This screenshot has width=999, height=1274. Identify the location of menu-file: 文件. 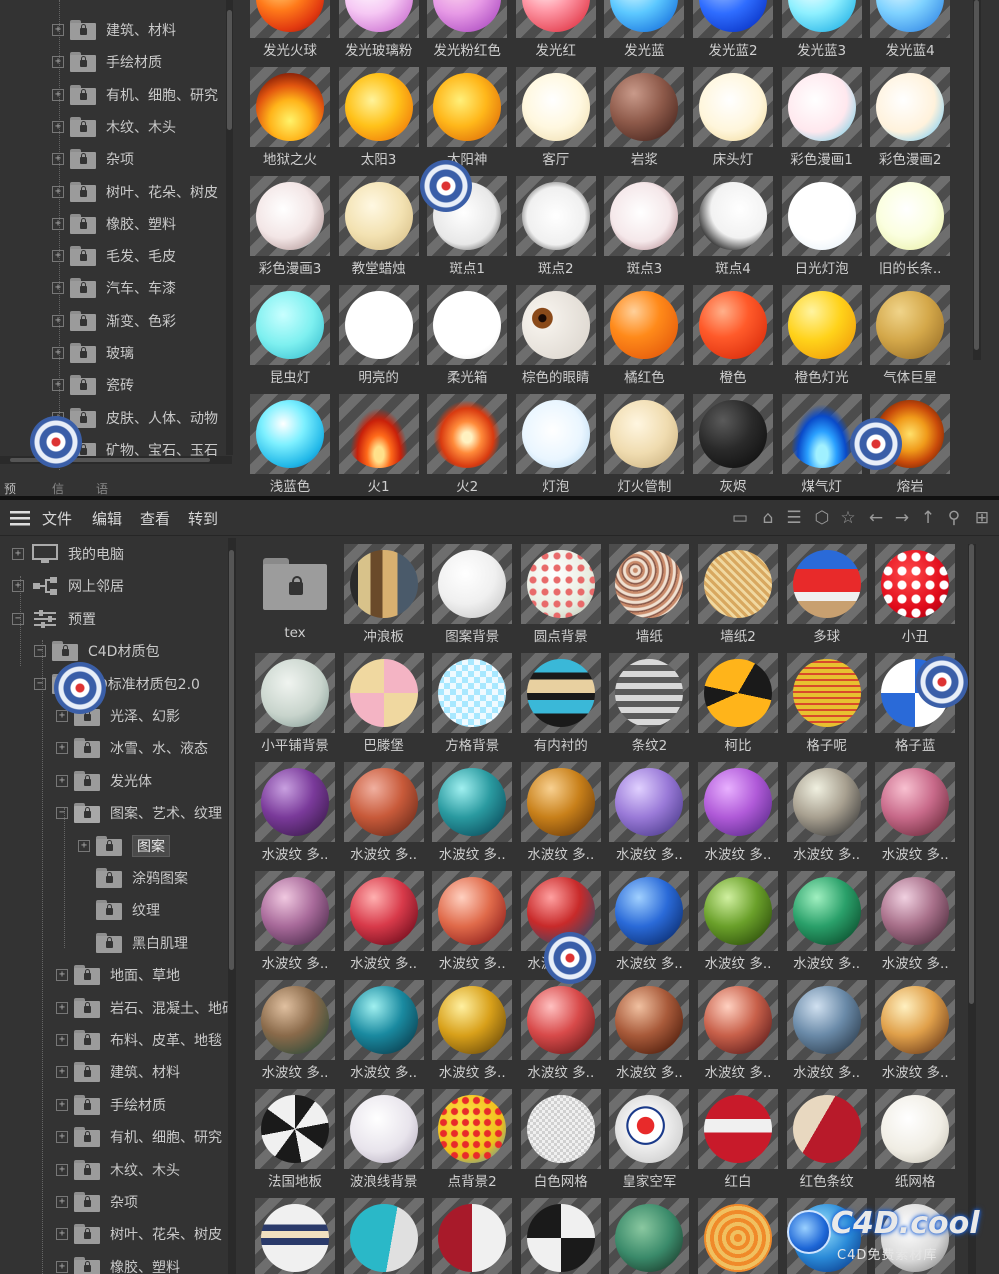
(57, 518).